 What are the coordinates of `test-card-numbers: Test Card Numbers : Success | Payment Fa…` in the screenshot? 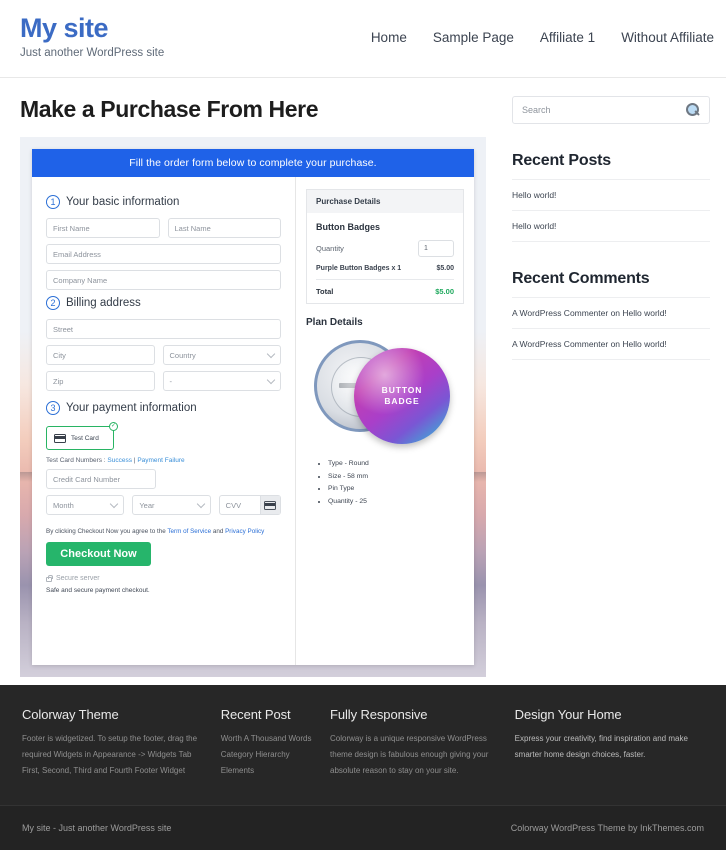 It's located at (163, 460).